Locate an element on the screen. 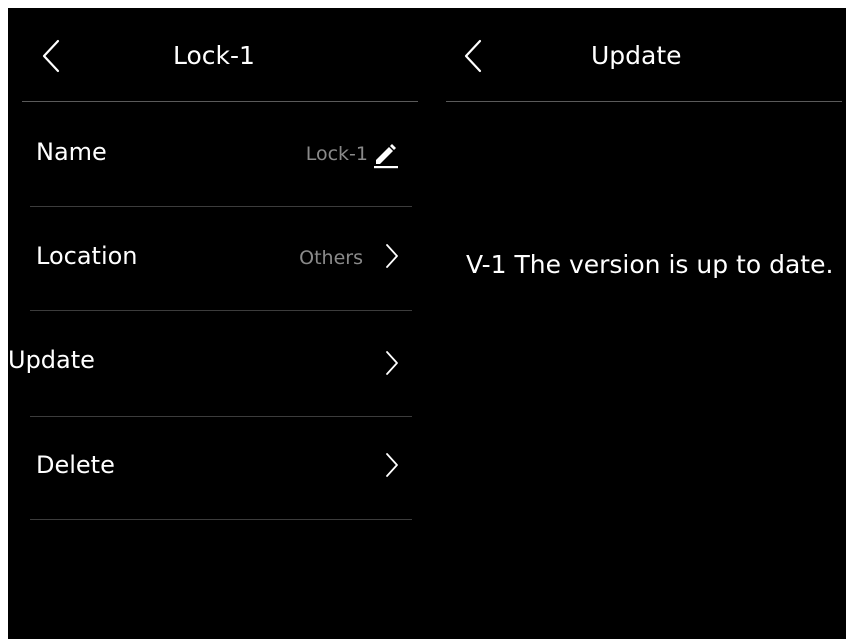 This screenshot has height=639, width=846. pencil-icon is located at coordinates (386, 156).